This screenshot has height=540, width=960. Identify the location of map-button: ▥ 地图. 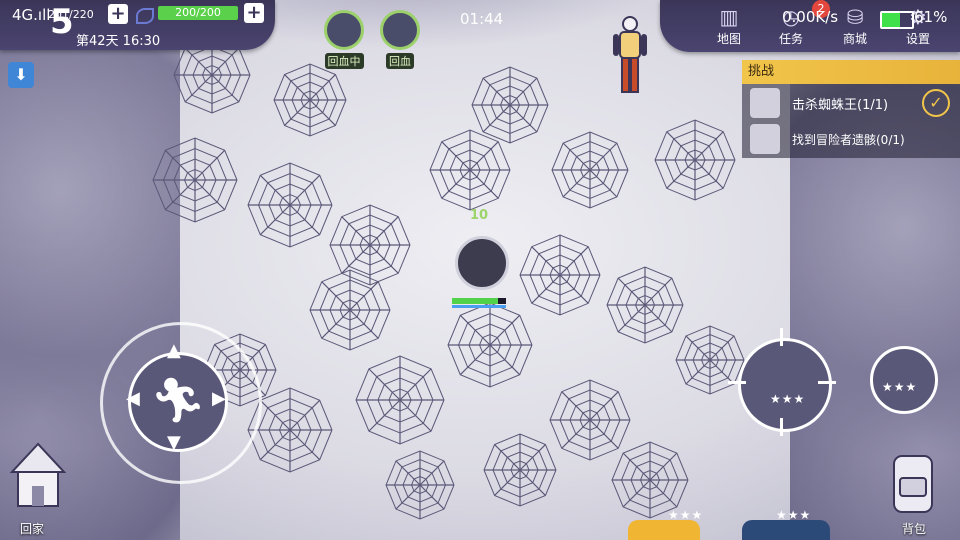
(729, 25).